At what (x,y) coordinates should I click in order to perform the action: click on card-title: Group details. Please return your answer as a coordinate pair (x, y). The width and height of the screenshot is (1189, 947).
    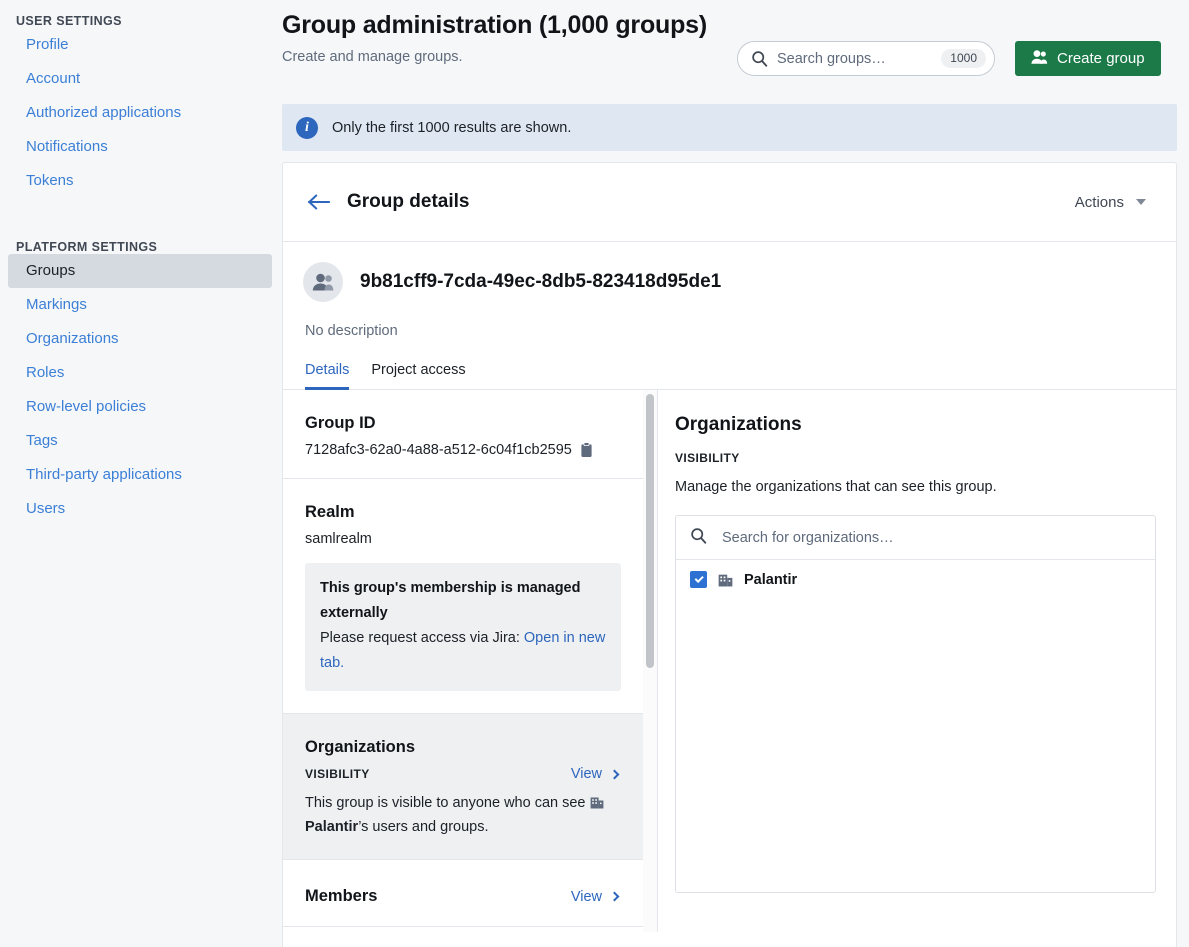
    Looking at the image, I should click on (408, 201).